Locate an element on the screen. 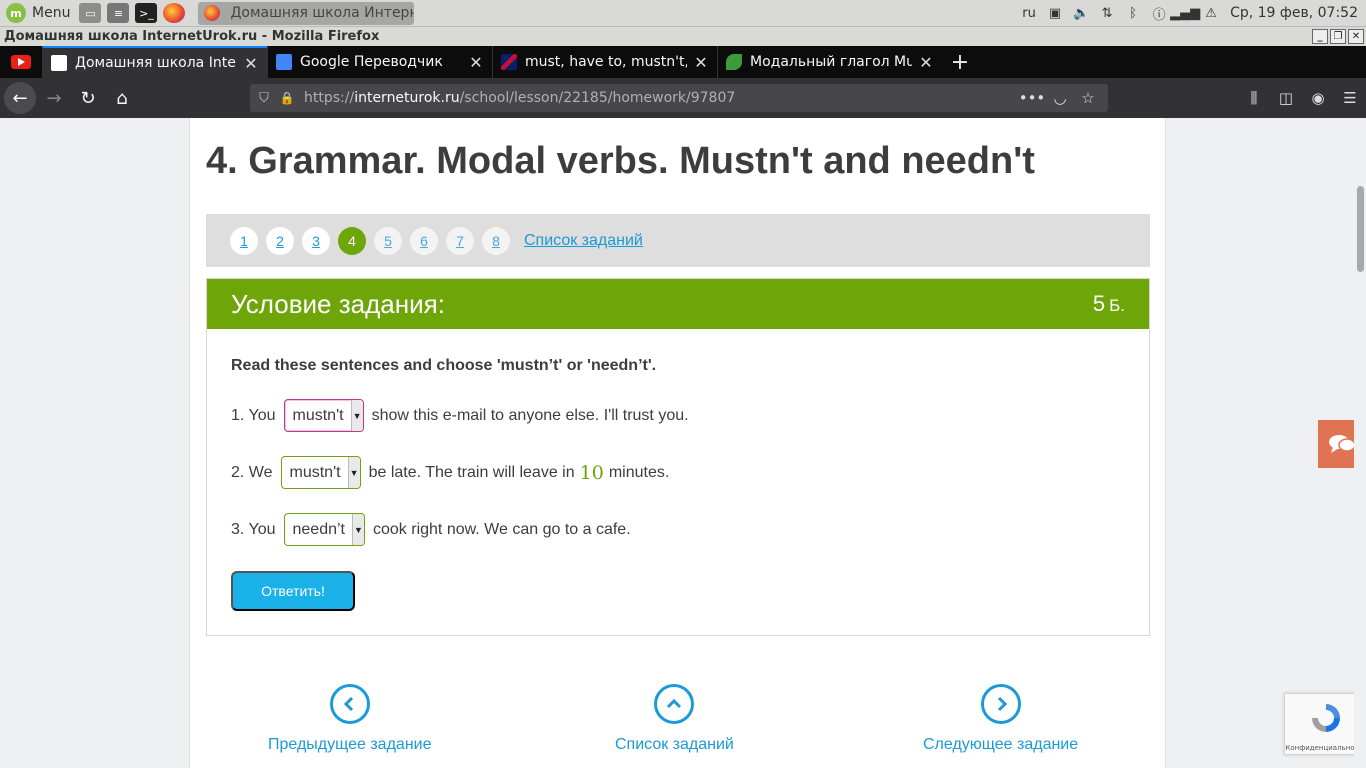 The width and height of the screenshot is (1366, 768). sidebar-icon: ◫ is located at coordinates (1286, 98).